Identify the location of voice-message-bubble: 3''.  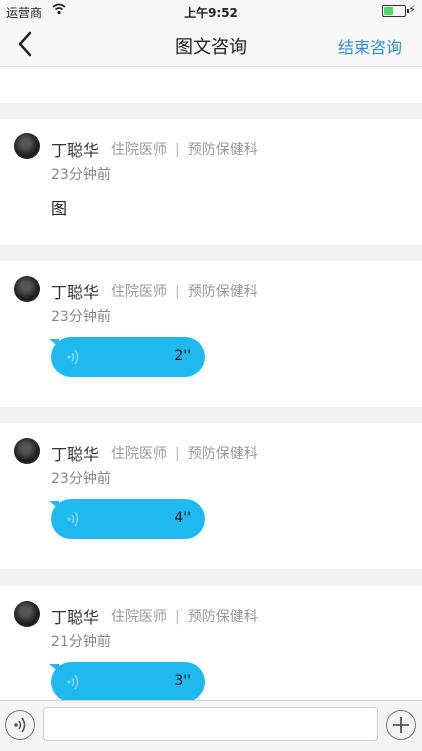
(128, 681).